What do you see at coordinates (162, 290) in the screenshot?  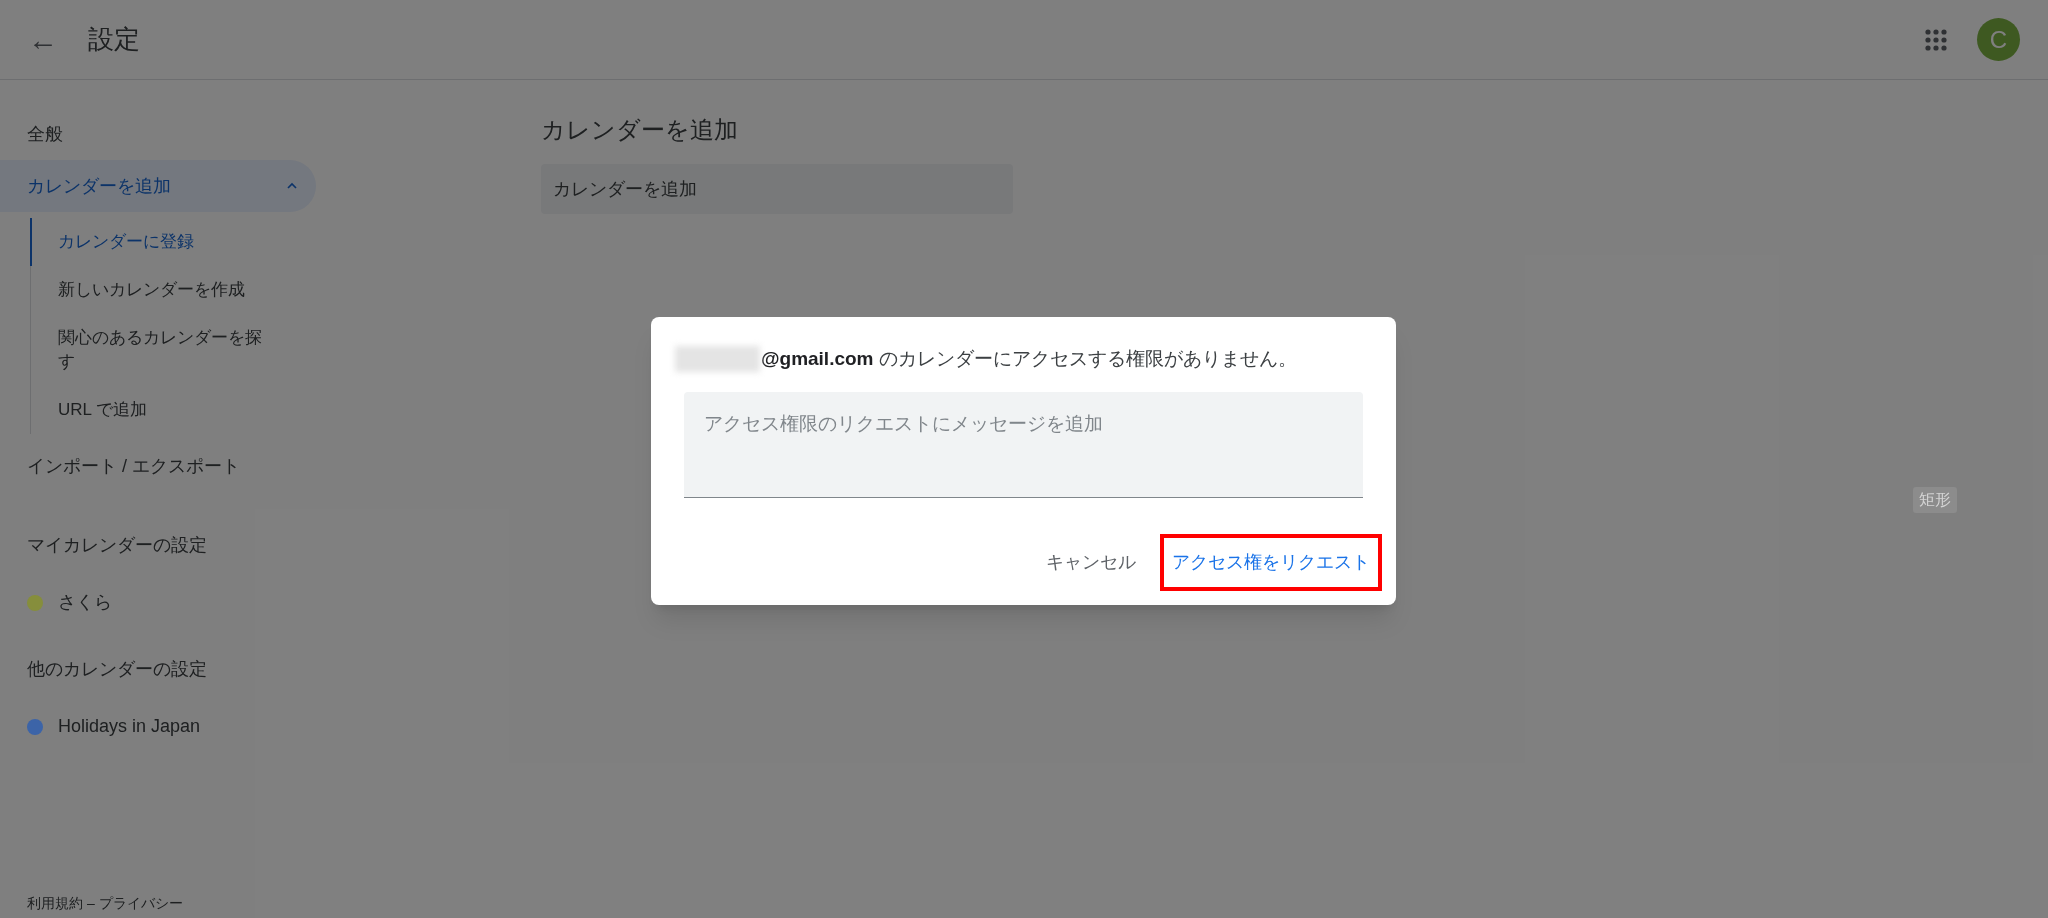 I see `sidebar-subitem: 新しいカレンダーを作成` at bounding box center [162, 290].